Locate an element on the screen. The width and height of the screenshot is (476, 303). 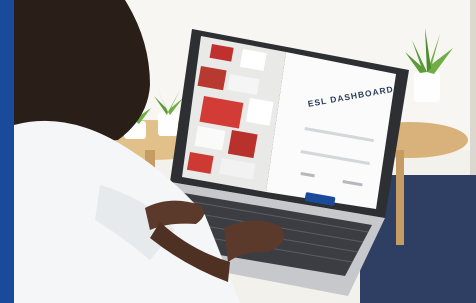
side-table-leg is located at coordinates (400, 197).